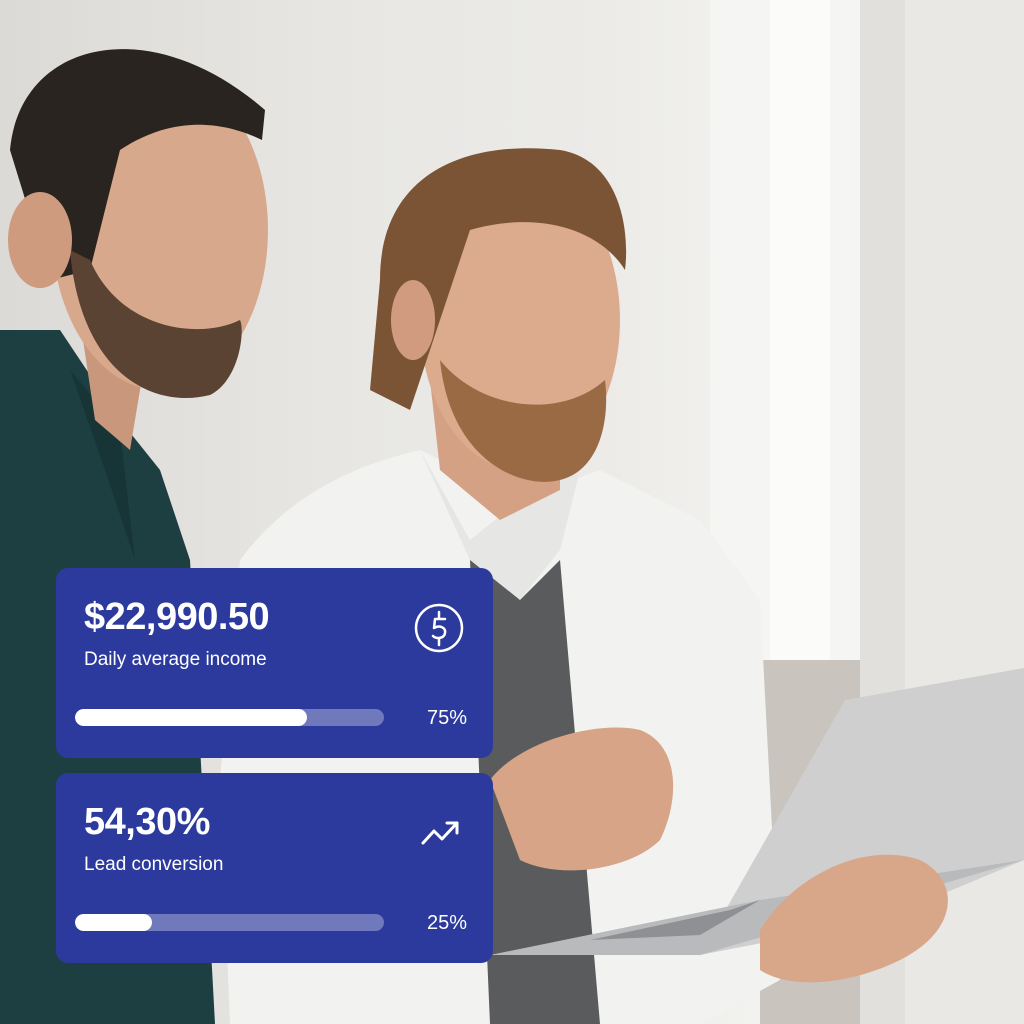 The height and width of the screenshot is (1024, 1024). What do you see at coordinates (175, 659) in the screenshot?
I see `income-label: Daily average income` at bounding box center [175, 659].